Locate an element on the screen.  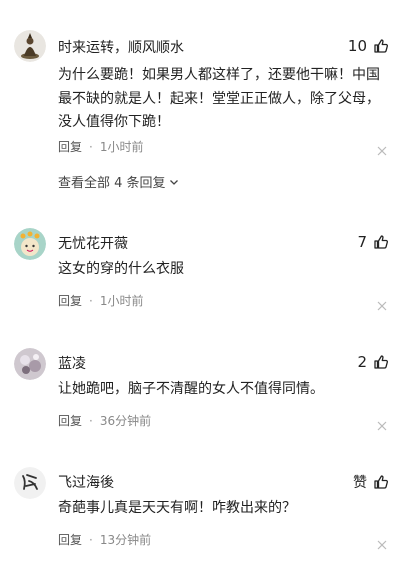
like-count: 10 is located at coordinates (357, 46).